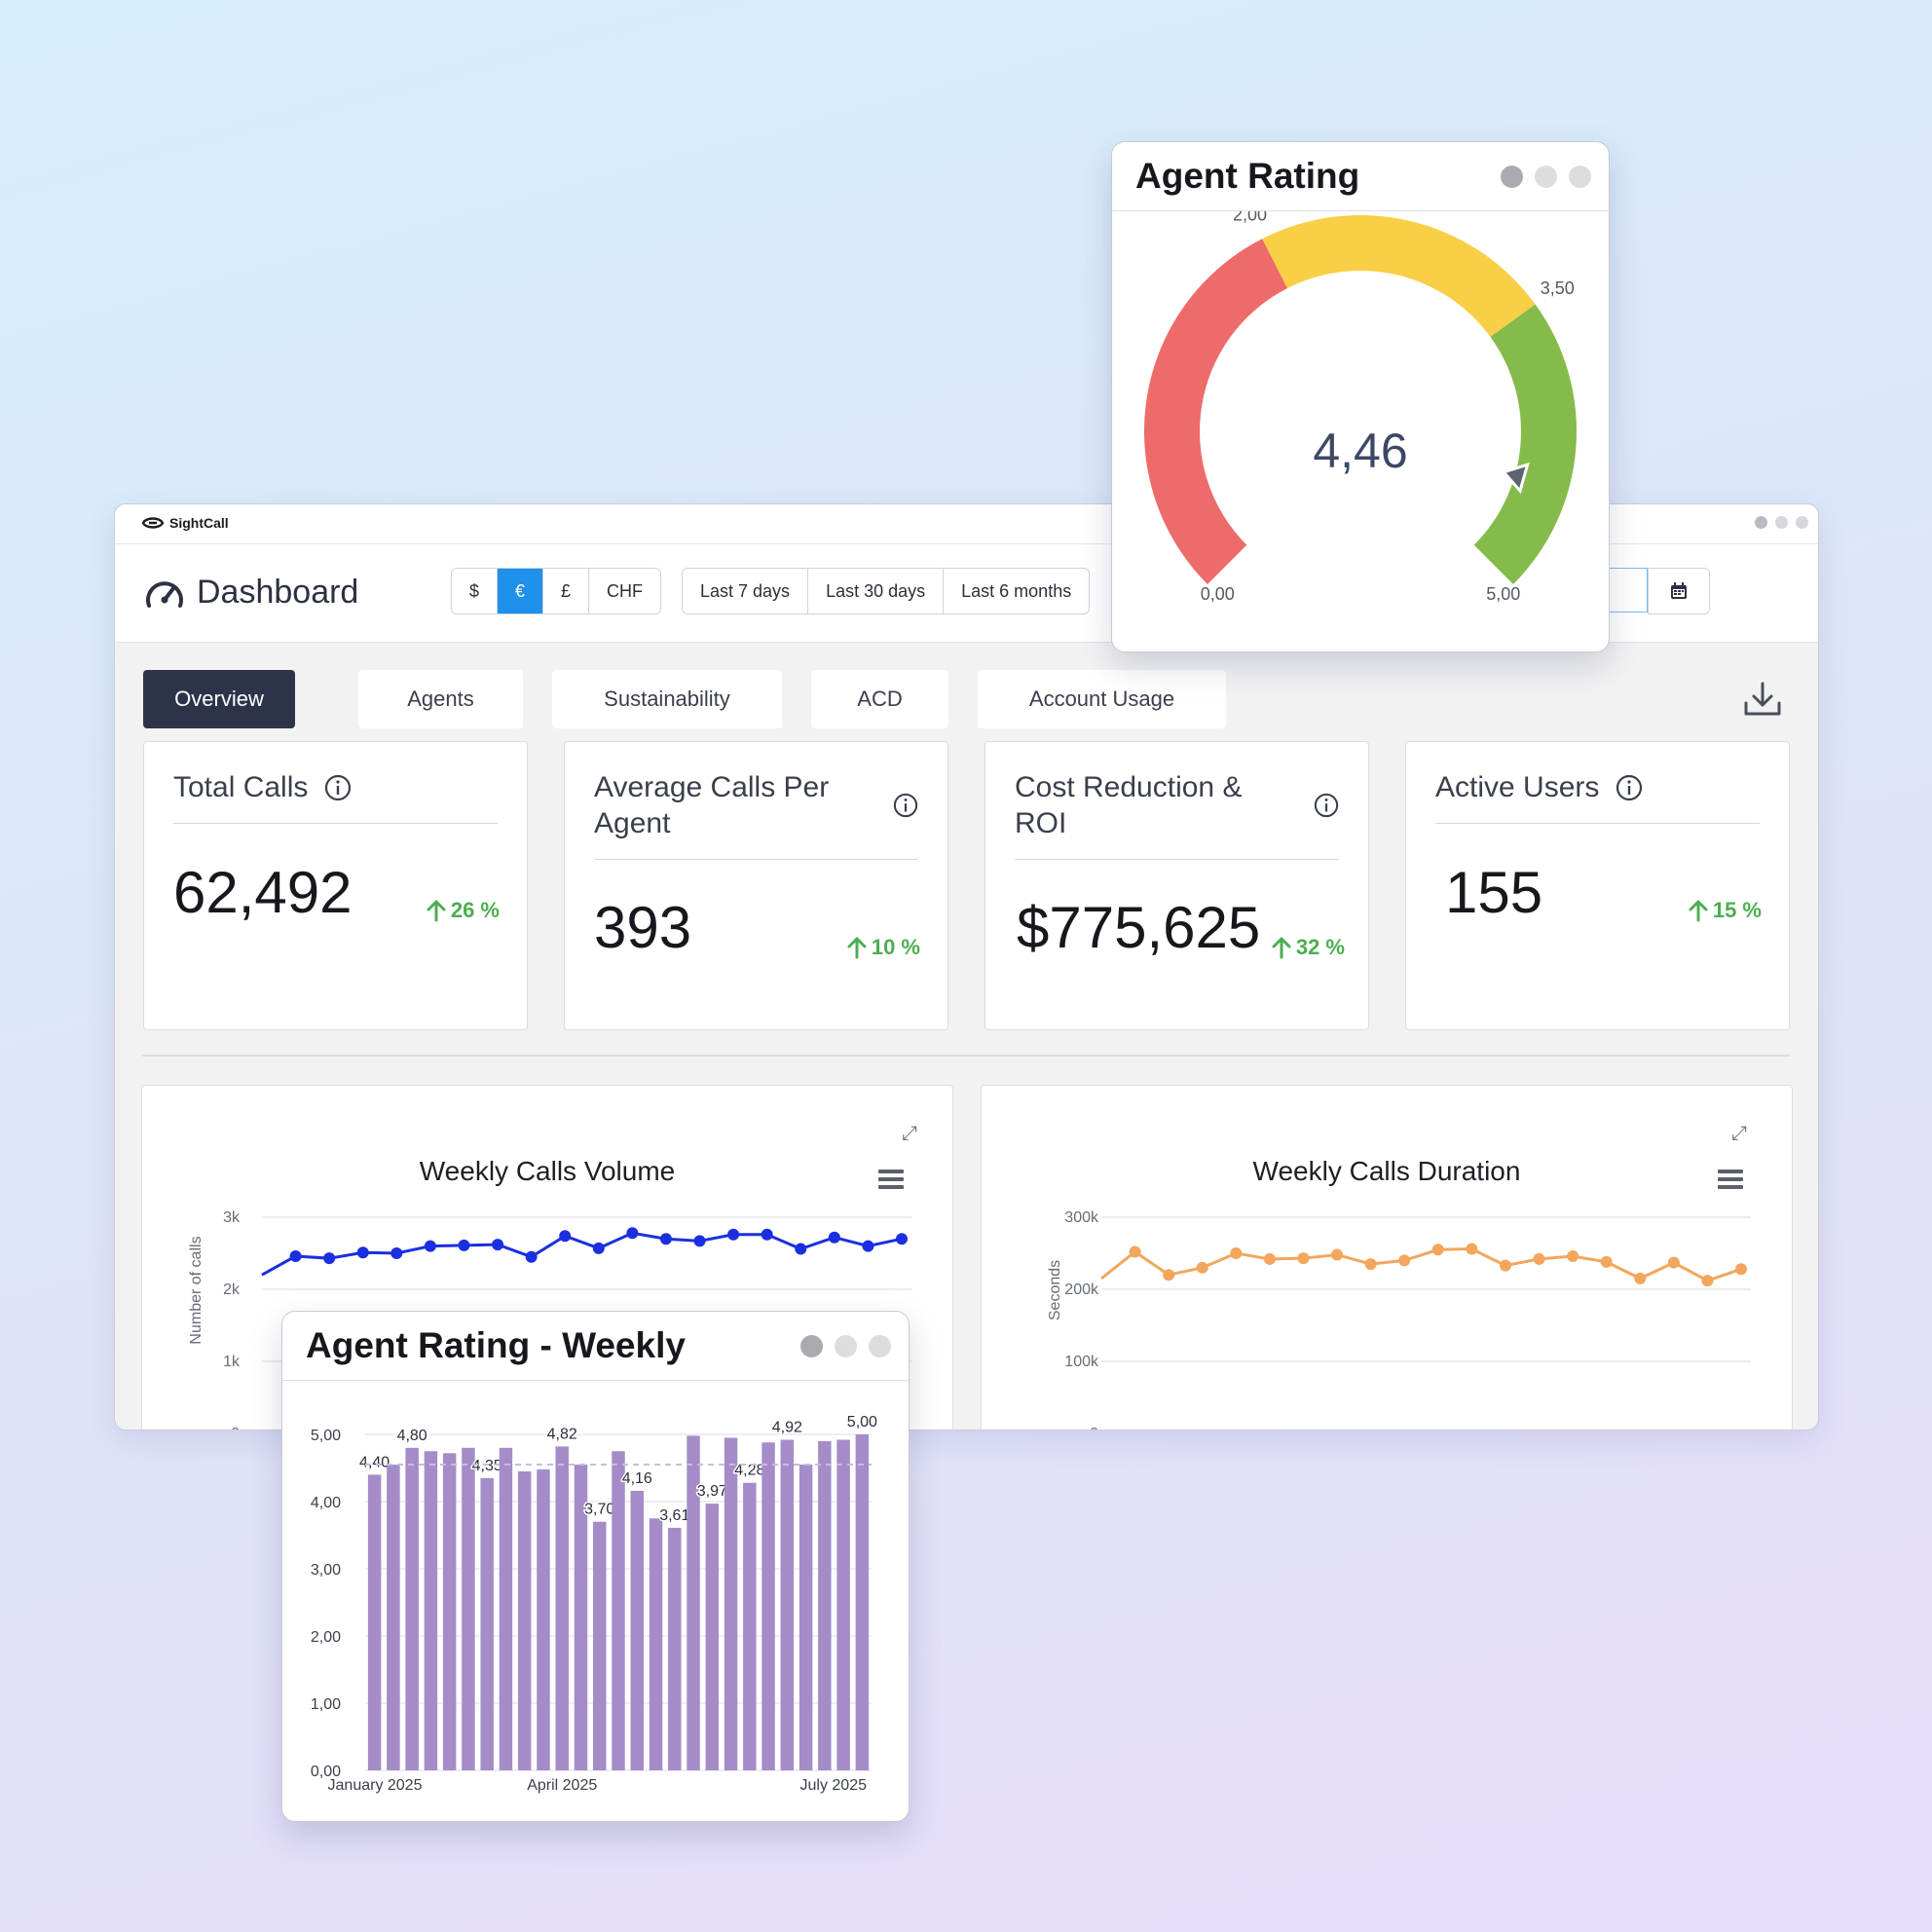 The image size is (1932, 1932). Describe the element at coordinates (746, 591) in the screenshot. I see `range-last-7-days: Last 7 days` at that location.